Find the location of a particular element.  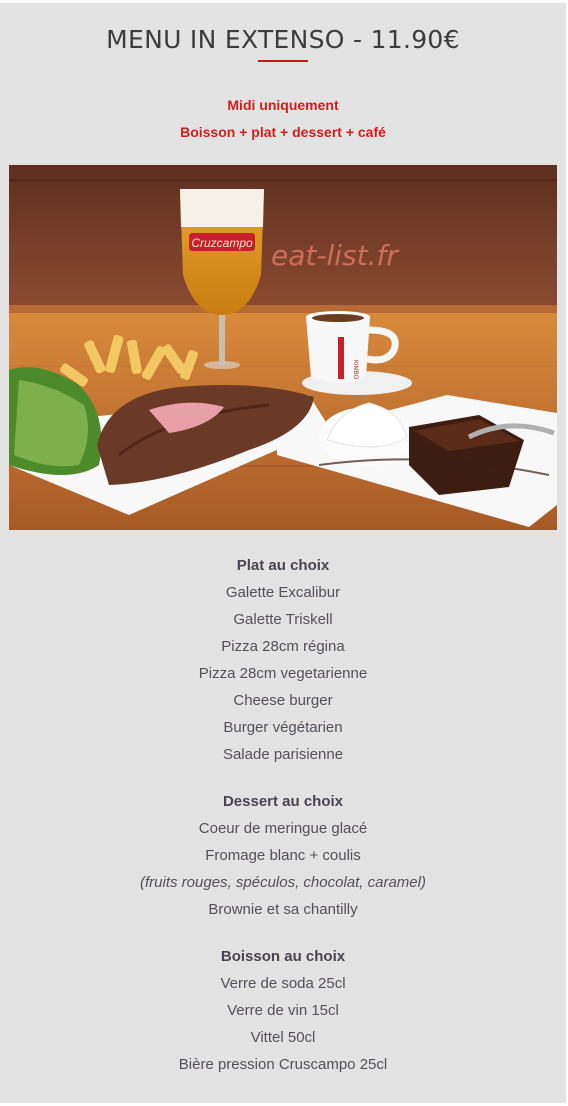

list-item: Burger végétarien is located at coordinates (283, 727).